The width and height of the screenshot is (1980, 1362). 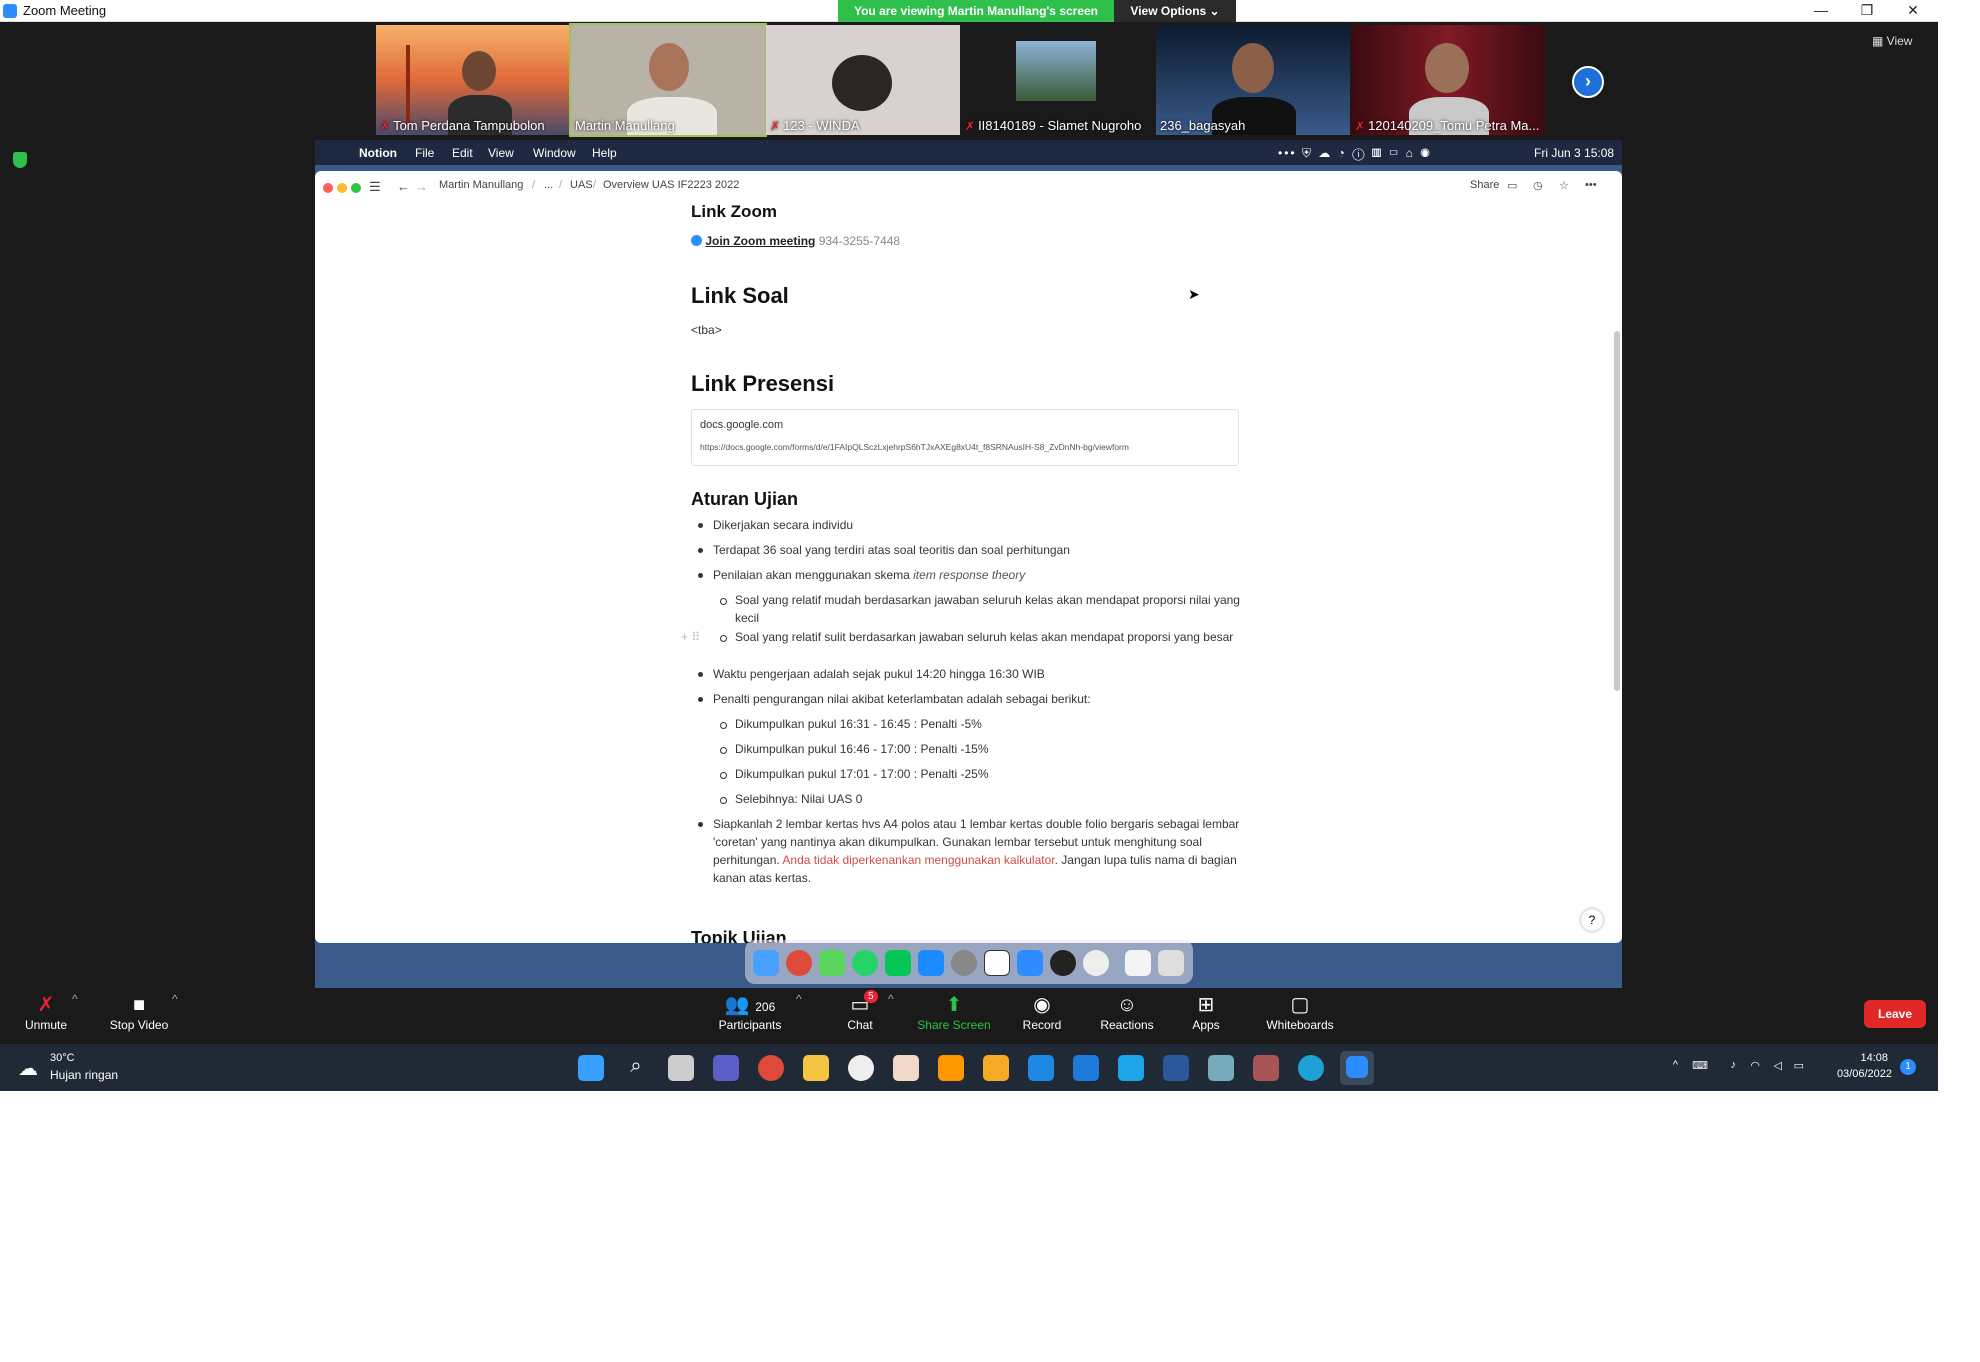 I want to click on participants-button: 👥 206 Participants, so click(x=750, y=1012).